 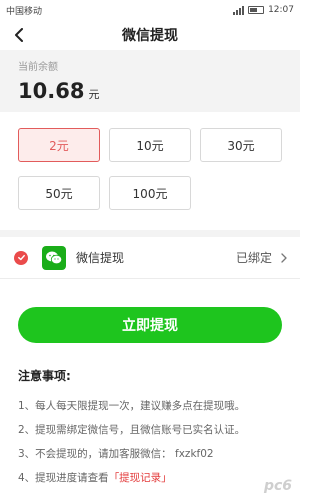 What do you see at coordinates (150, 325) in the screenshot?
I see `withdraw-now-button: 立即提现` at bounding box center [150, 325].